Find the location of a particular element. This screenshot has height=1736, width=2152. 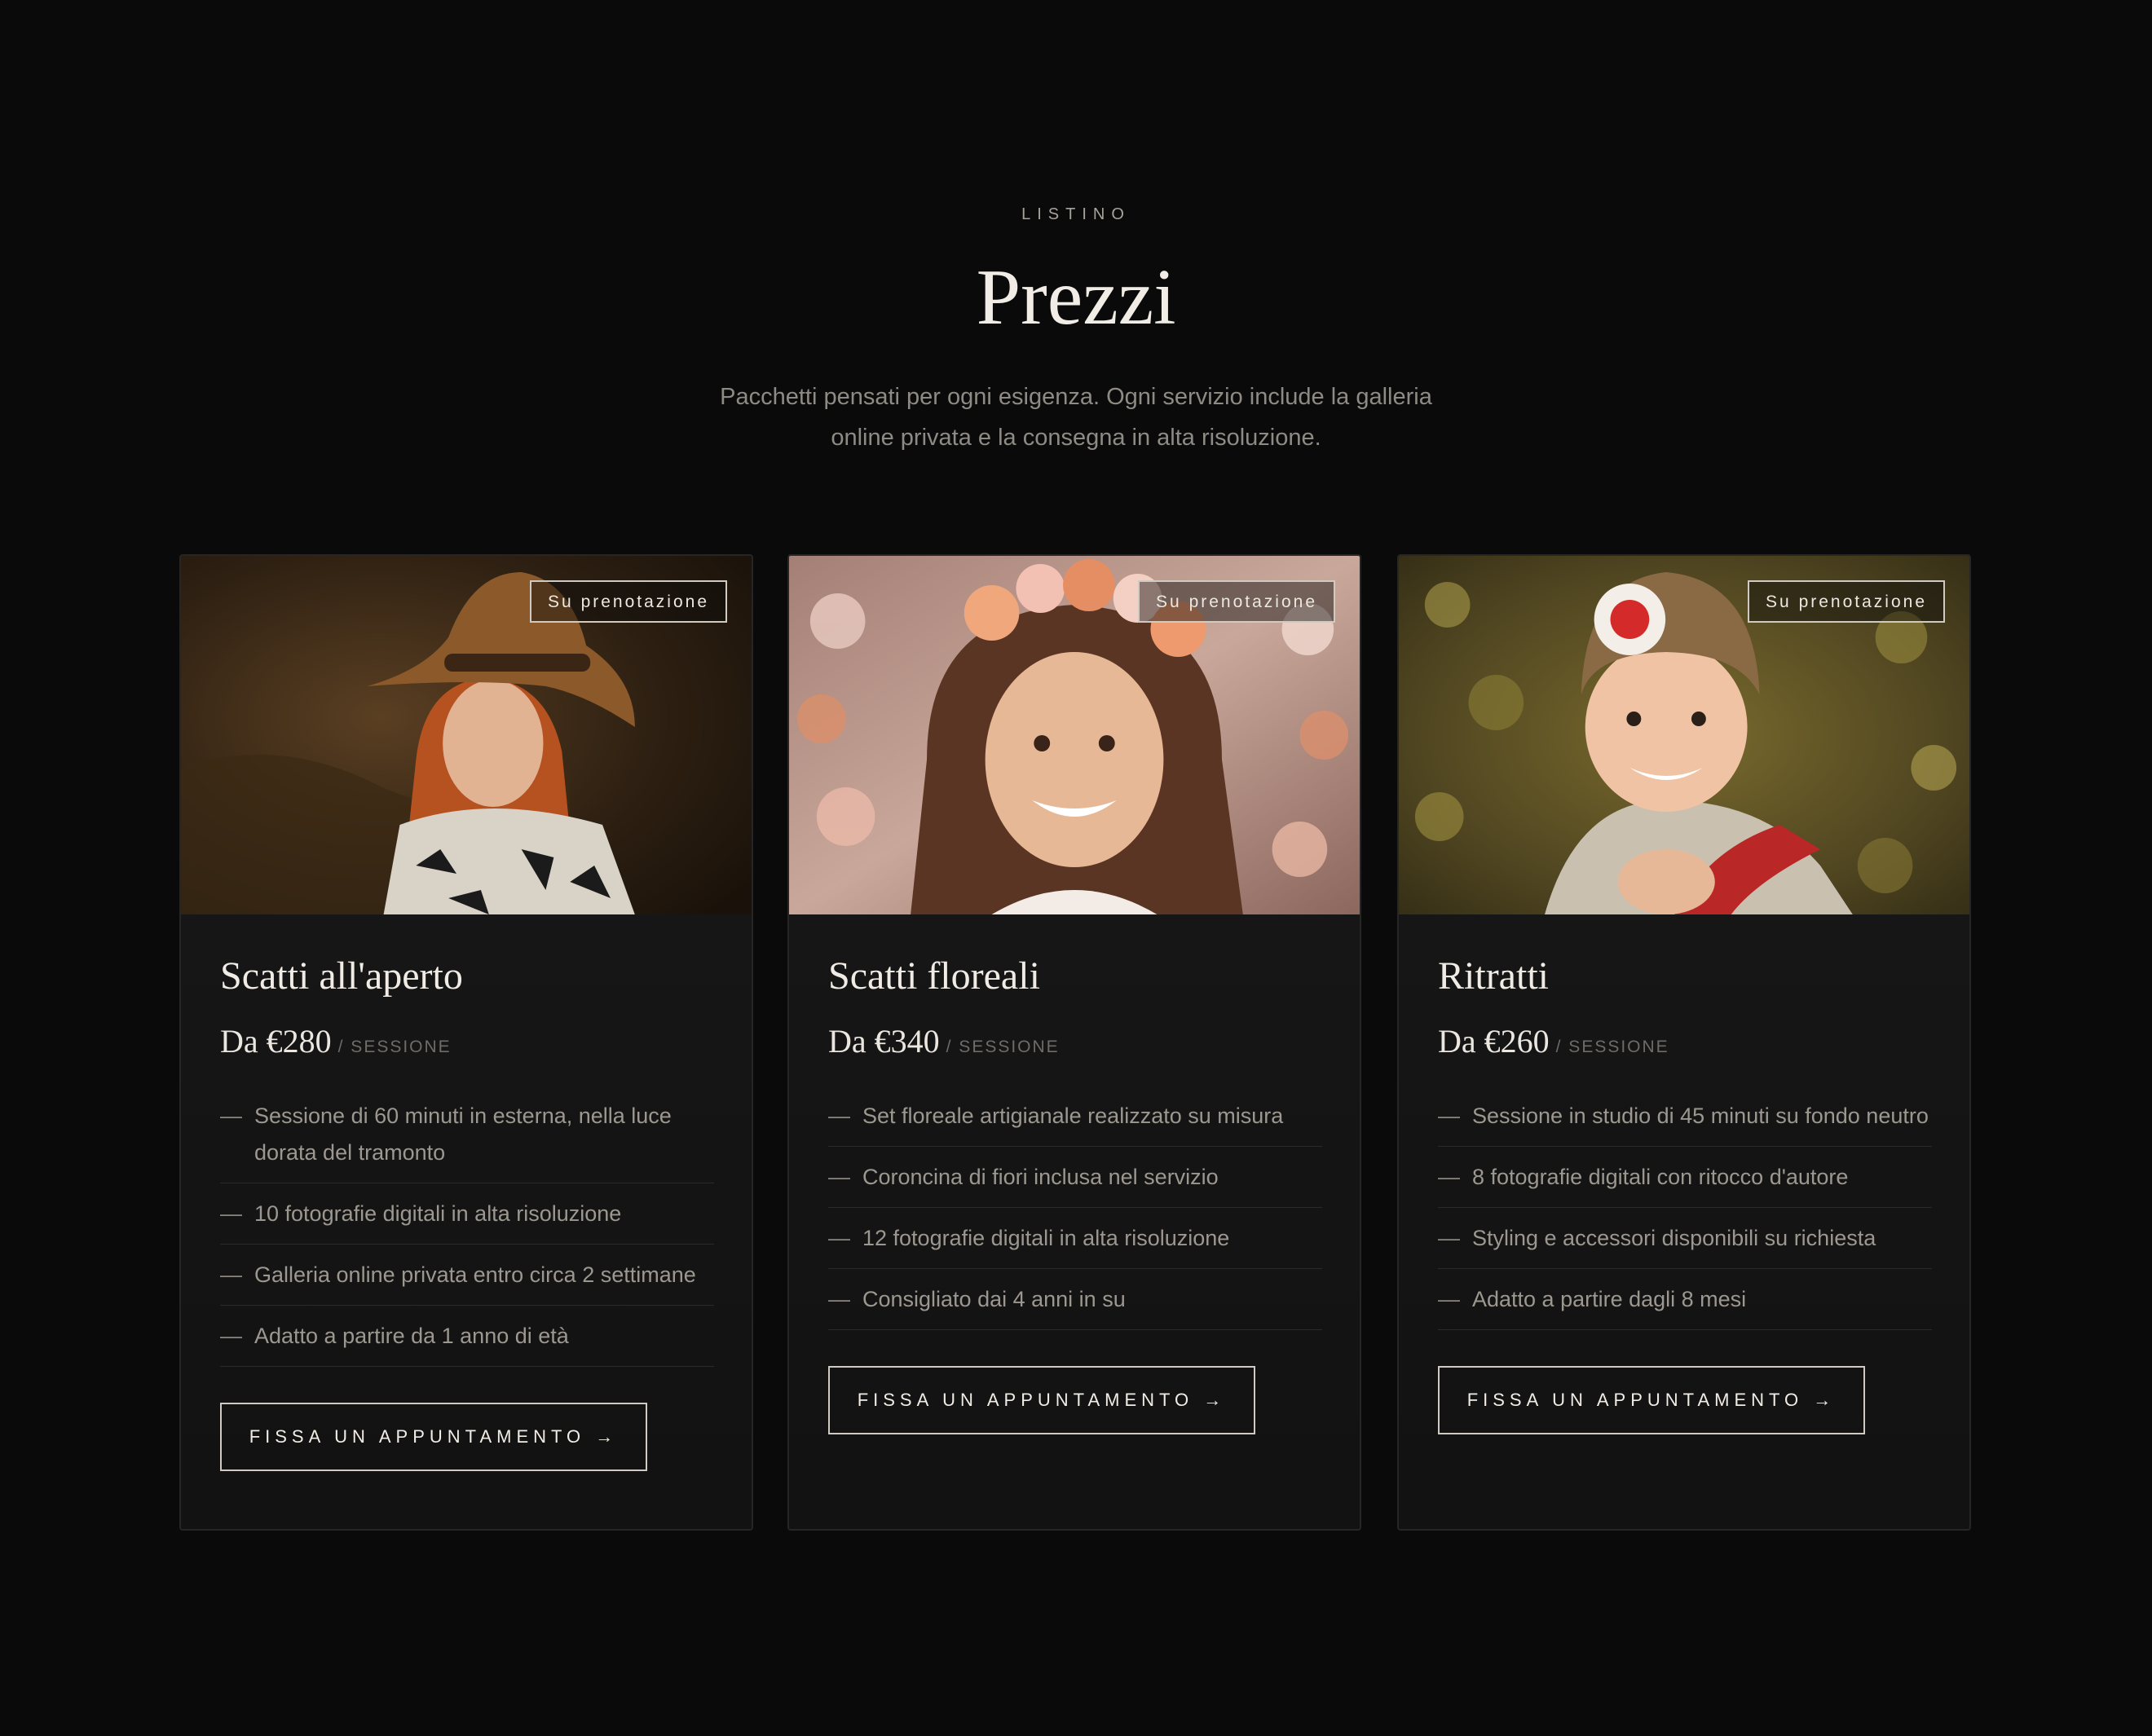

section-eyebrow: LISTINO is located at coordinates (1076, 214).